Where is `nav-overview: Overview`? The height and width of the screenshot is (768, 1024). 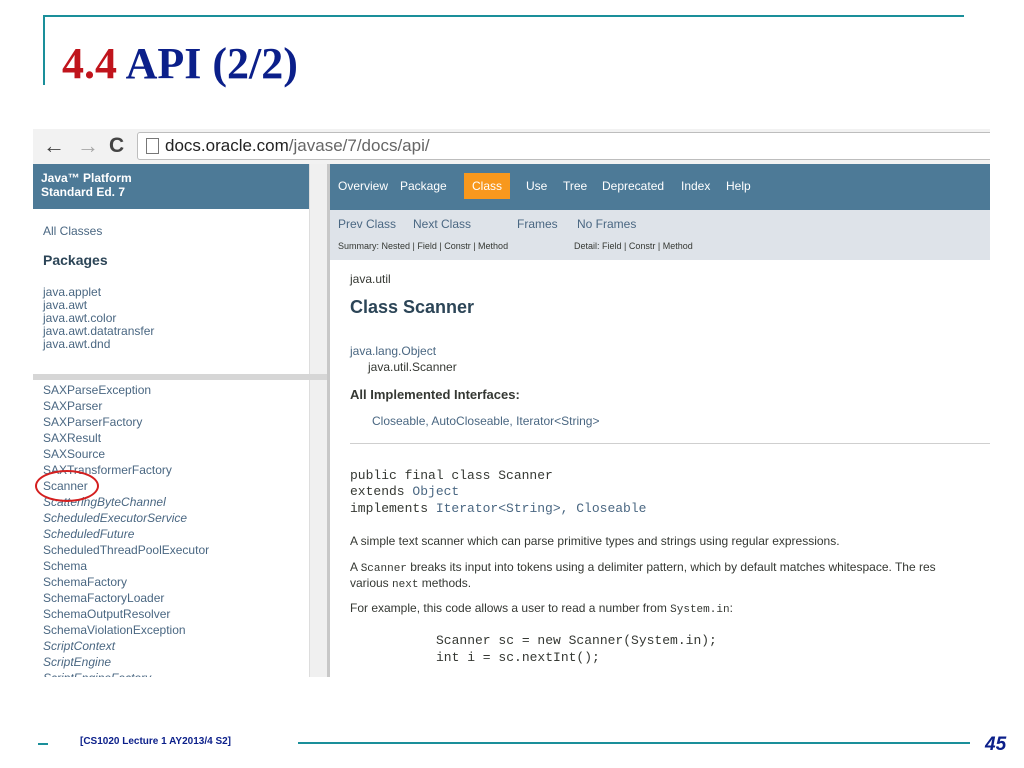 nav-overview: Overview is located at coordinates (363, 186).